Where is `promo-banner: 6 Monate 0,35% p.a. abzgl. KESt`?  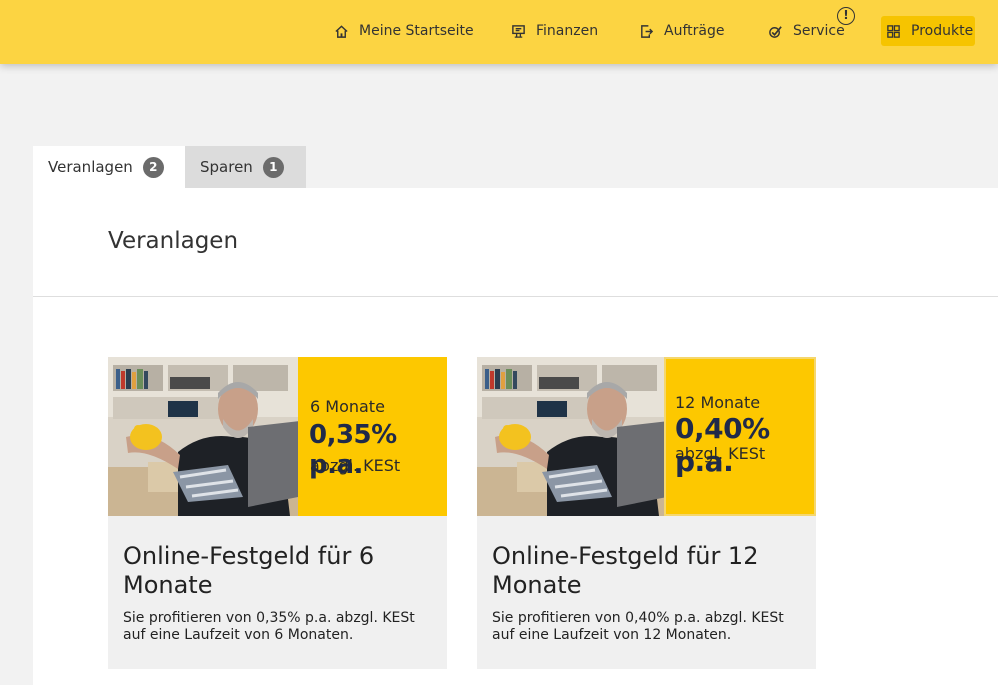
promo-banner: 6 Monate 0,35% p.a. abzgl. KESt is located at coordinates (372, 436).